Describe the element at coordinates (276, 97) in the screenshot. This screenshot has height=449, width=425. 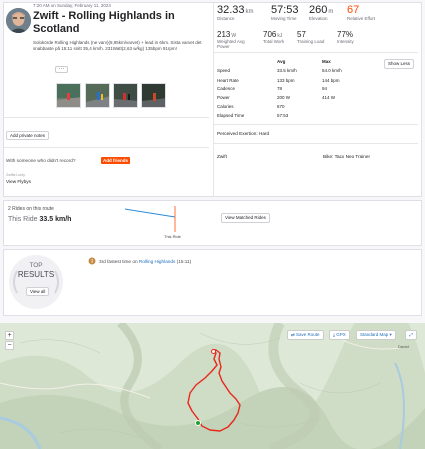
I see `detail-row: Power 200 W 414 W` at that location.